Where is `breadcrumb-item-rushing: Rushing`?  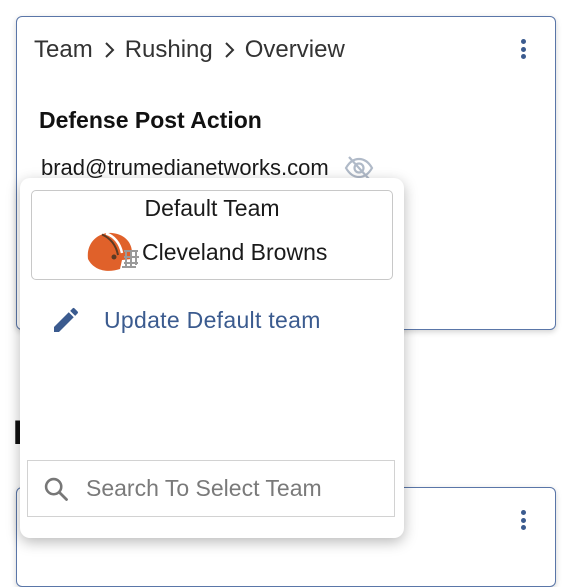
breadcrumb-item-rushing: Rushing is located at coordinates (169, 50).